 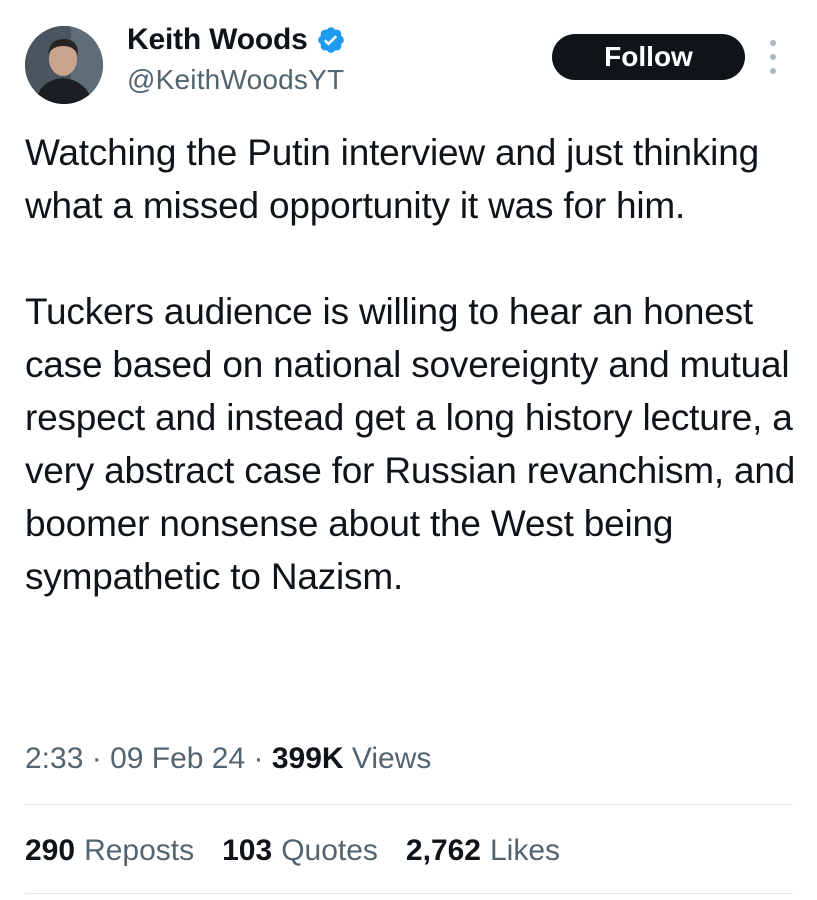 I want to click on reposts-count: 290, so click(x=50, y=850).